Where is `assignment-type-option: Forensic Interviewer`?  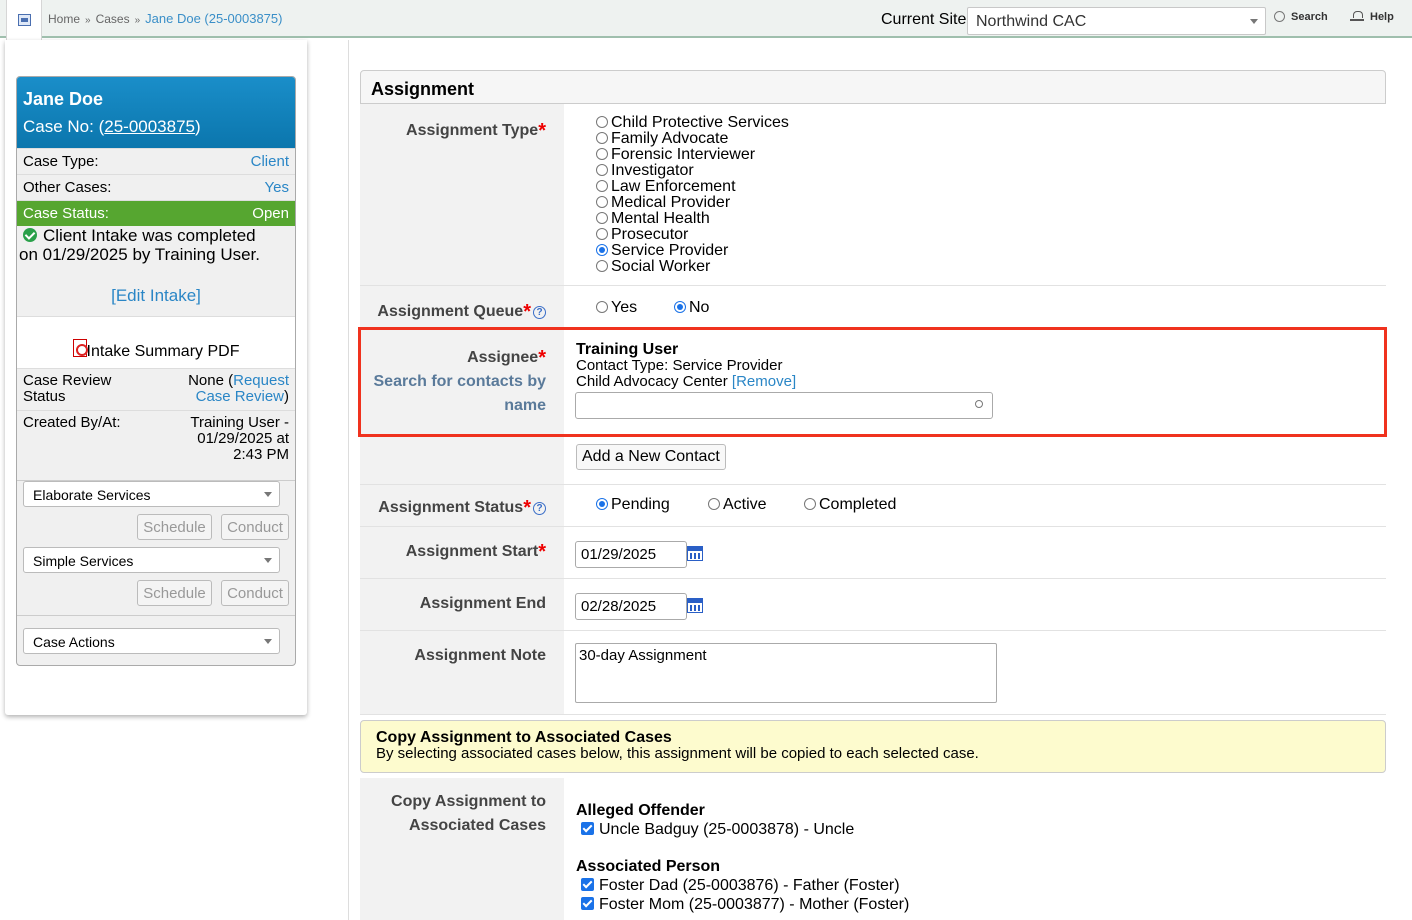
assignment-type-option: Forensic Interviewer is located at coordinates (692, 155).